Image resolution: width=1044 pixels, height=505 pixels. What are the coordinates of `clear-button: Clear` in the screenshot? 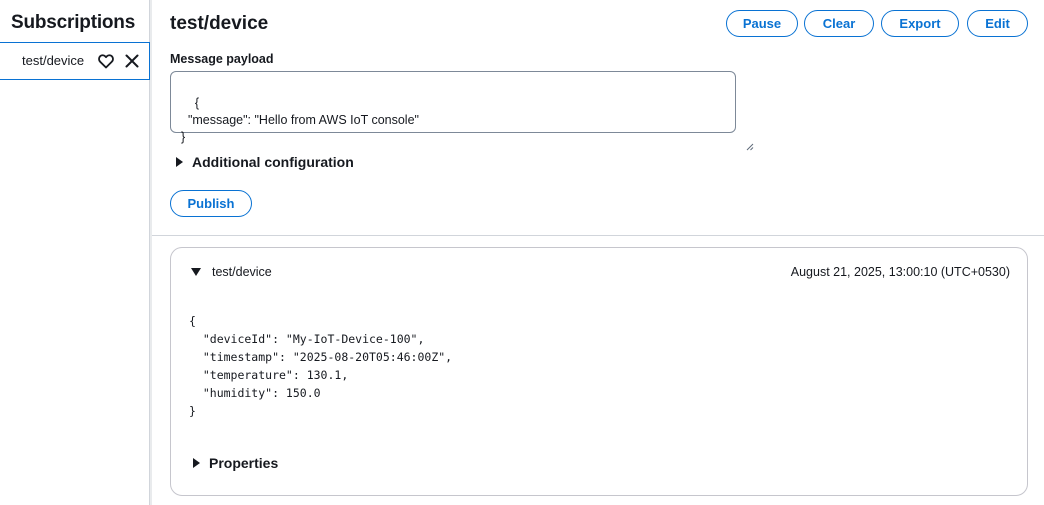 It's located at (839, 23).